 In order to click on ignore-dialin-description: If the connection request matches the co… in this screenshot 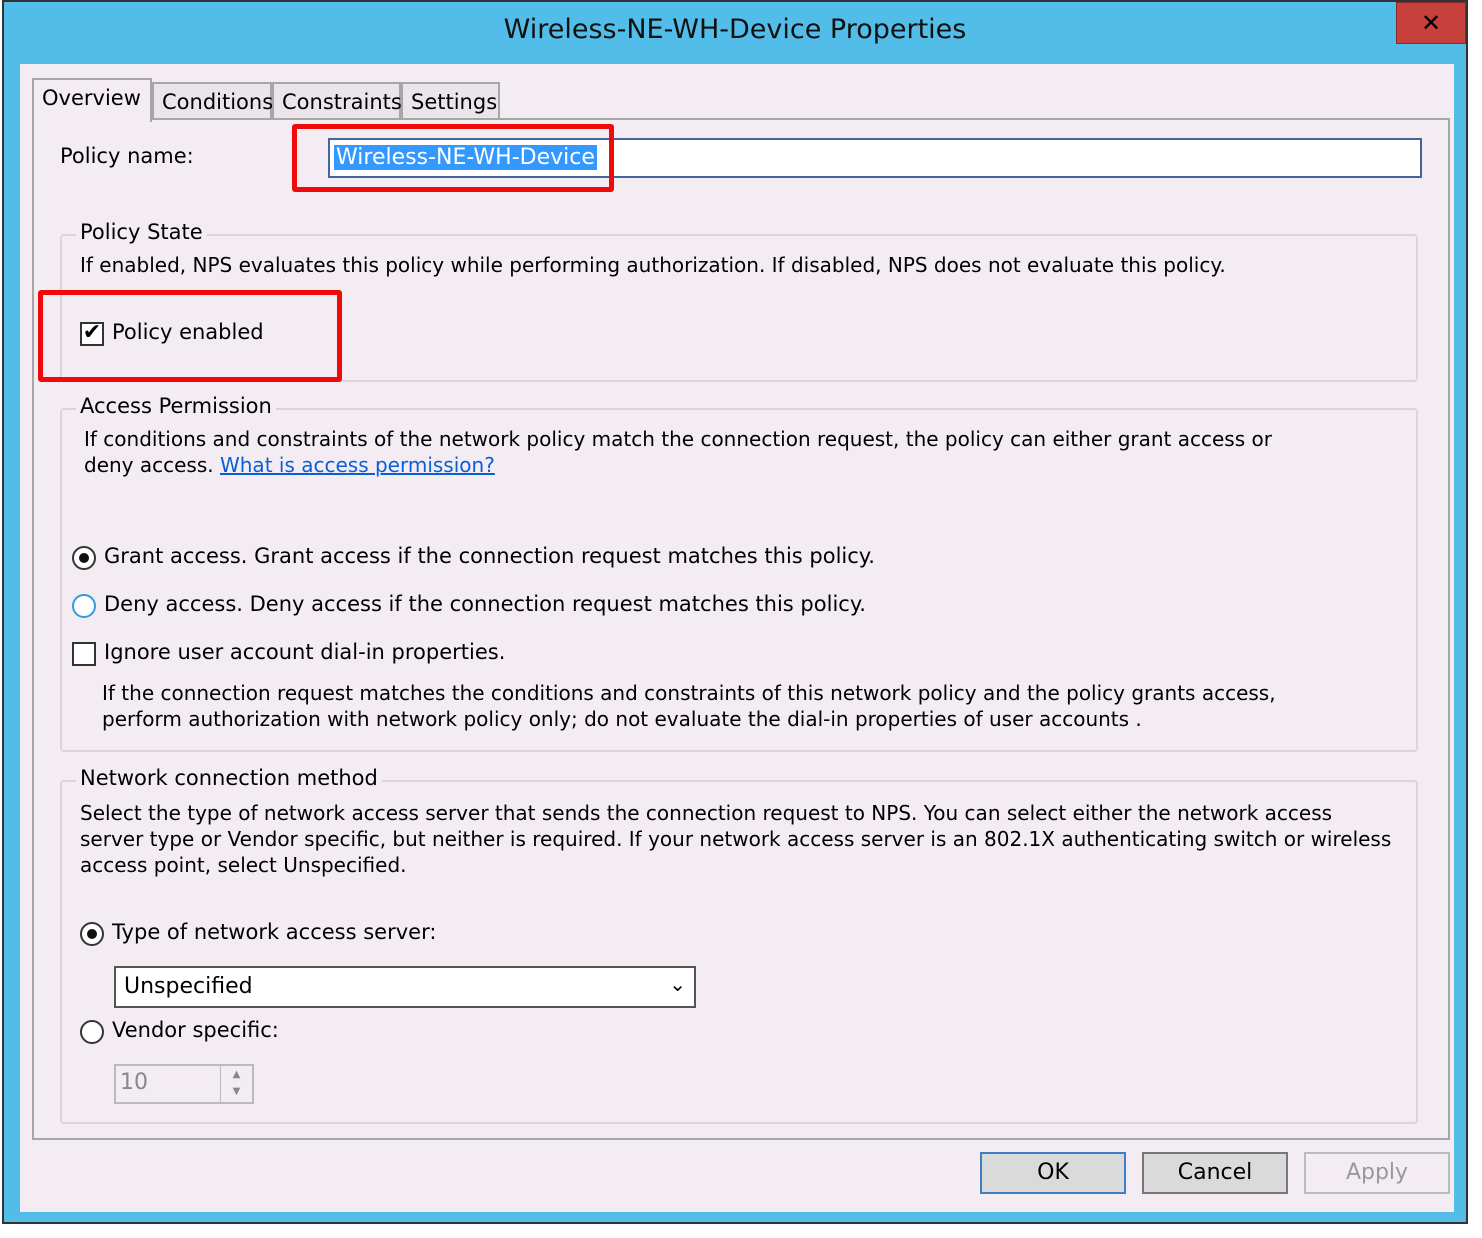, I will do `click(689, 706)`.